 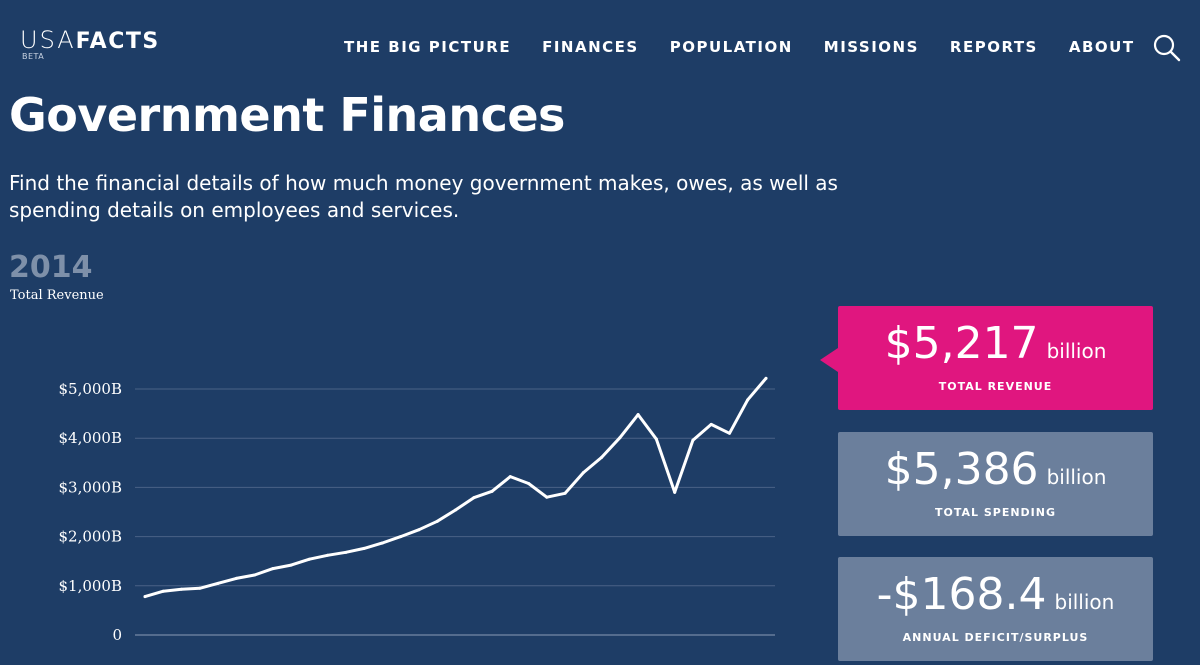 What do you see at coordinates (287, 115) in the screenshot?
I see `page-title: Government Finances` at bounding box center [287, 115].